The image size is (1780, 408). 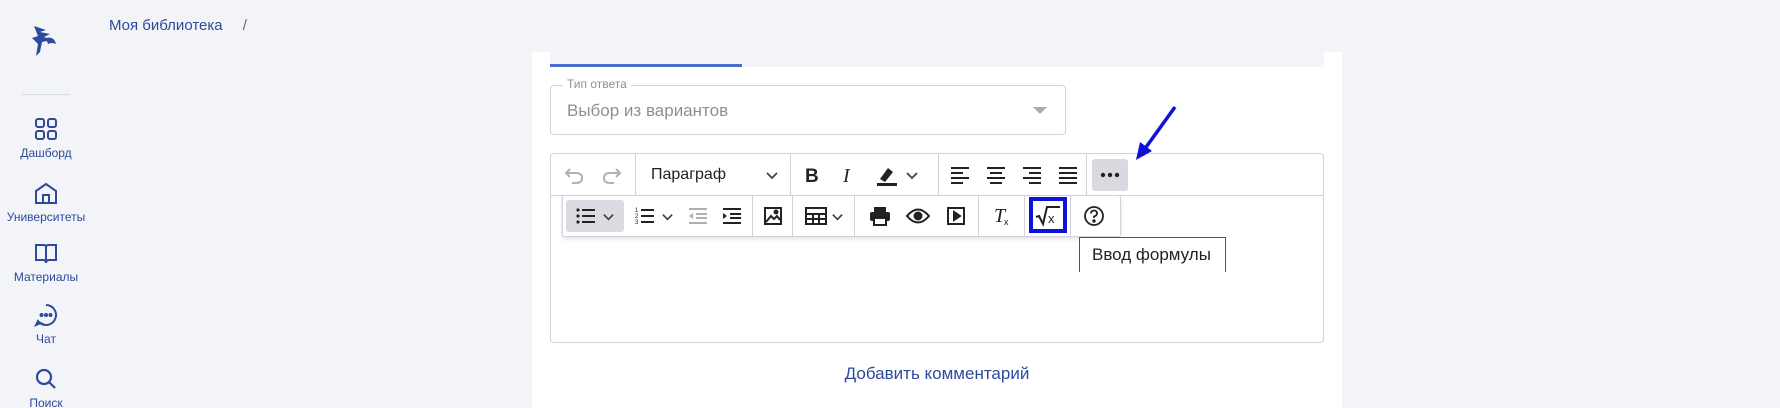 I want to click on svg-text: I, so click(x=846, y=175).